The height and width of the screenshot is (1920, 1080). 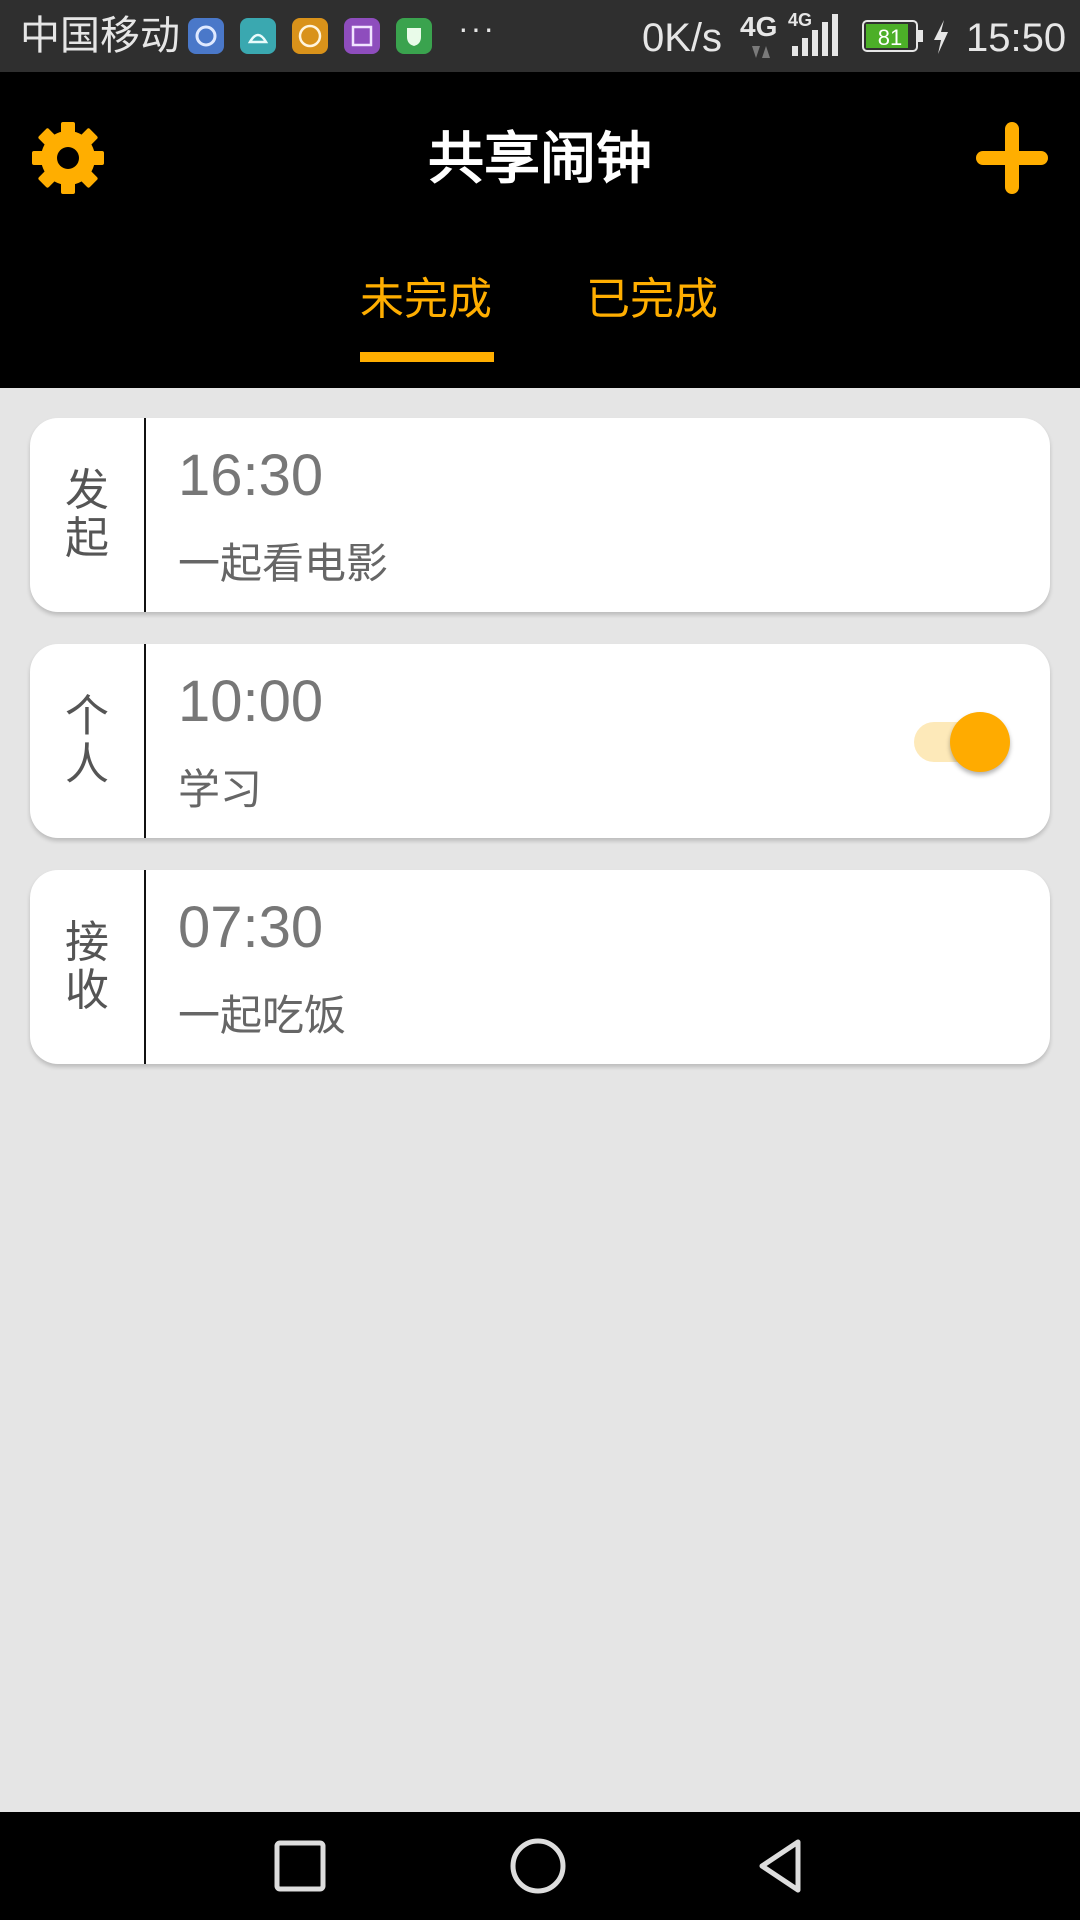 I want to click on alarm-title: 一起看电影, so click(x=283, y=563).